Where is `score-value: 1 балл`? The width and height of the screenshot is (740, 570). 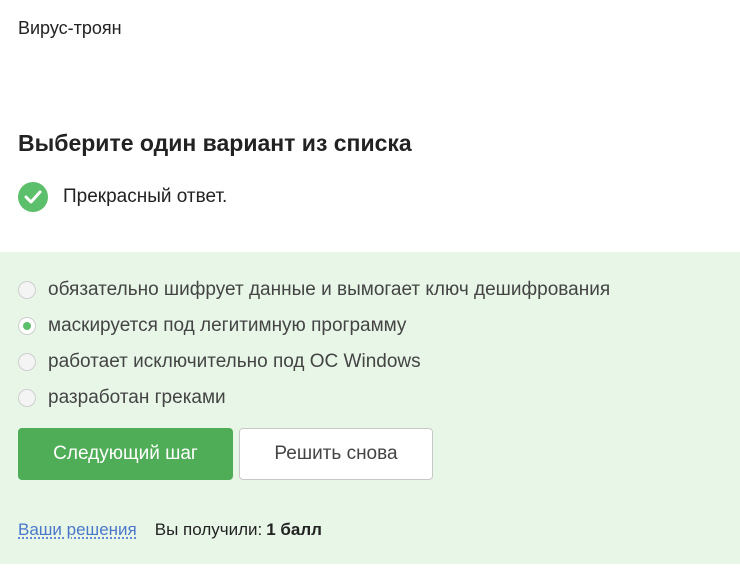 score-value: 1 балл is located at coordinates (294, 529).